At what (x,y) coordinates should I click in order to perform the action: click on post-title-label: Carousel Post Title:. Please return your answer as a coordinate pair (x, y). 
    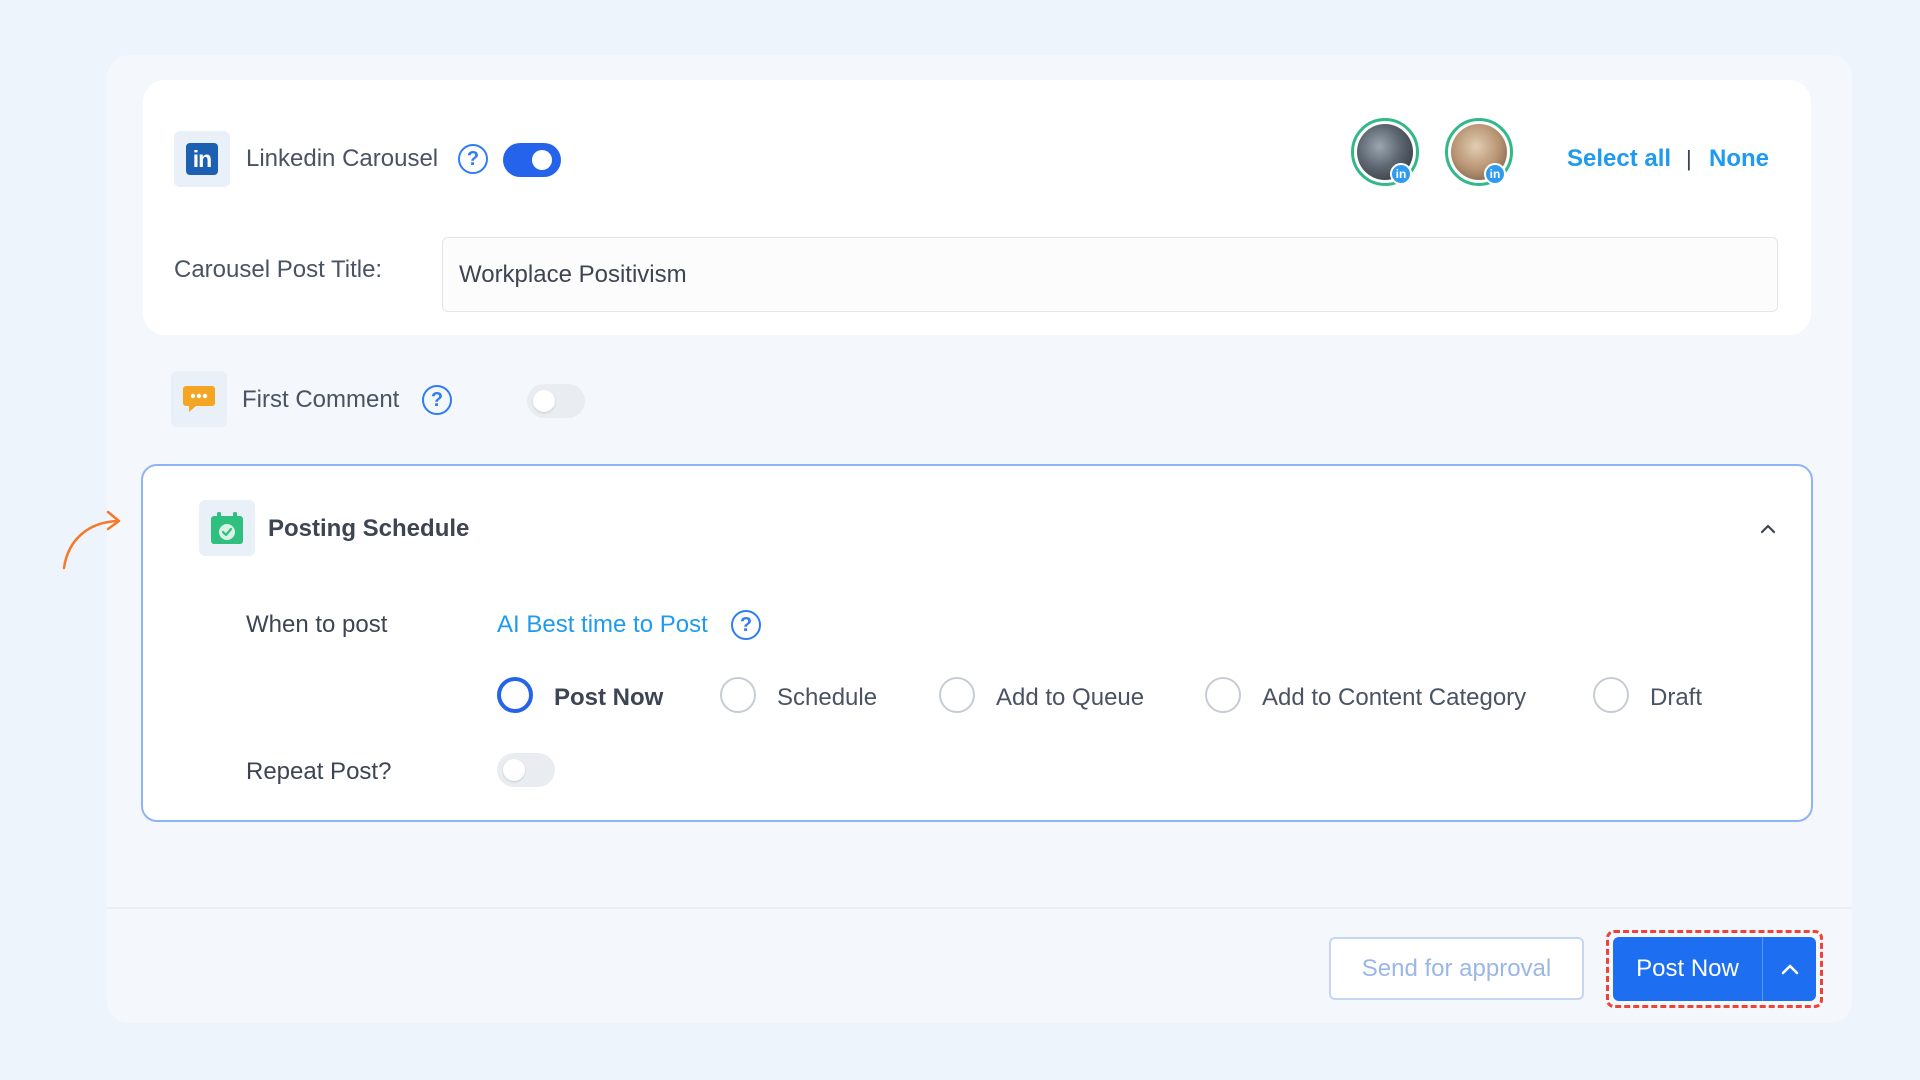
    Looking at the image, I should click on (278, 269).